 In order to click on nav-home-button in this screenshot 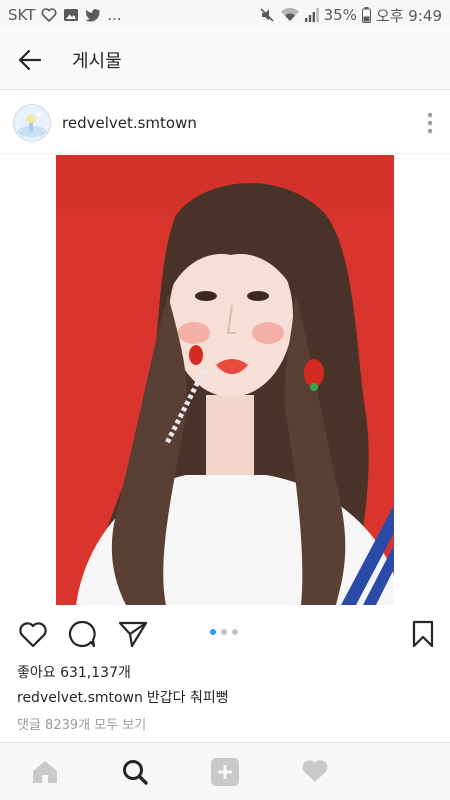, I will do `click(45, 771)`.